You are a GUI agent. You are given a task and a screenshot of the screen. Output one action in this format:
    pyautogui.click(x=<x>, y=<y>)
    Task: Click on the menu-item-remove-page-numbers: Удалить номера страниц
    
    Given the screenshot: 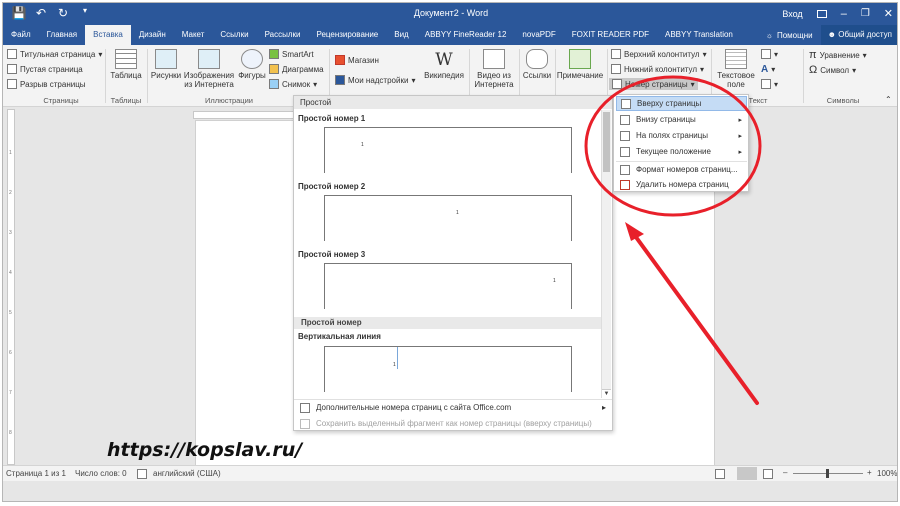 What is the action you would take?
    pyautogui.click(x=681, y=184)
    